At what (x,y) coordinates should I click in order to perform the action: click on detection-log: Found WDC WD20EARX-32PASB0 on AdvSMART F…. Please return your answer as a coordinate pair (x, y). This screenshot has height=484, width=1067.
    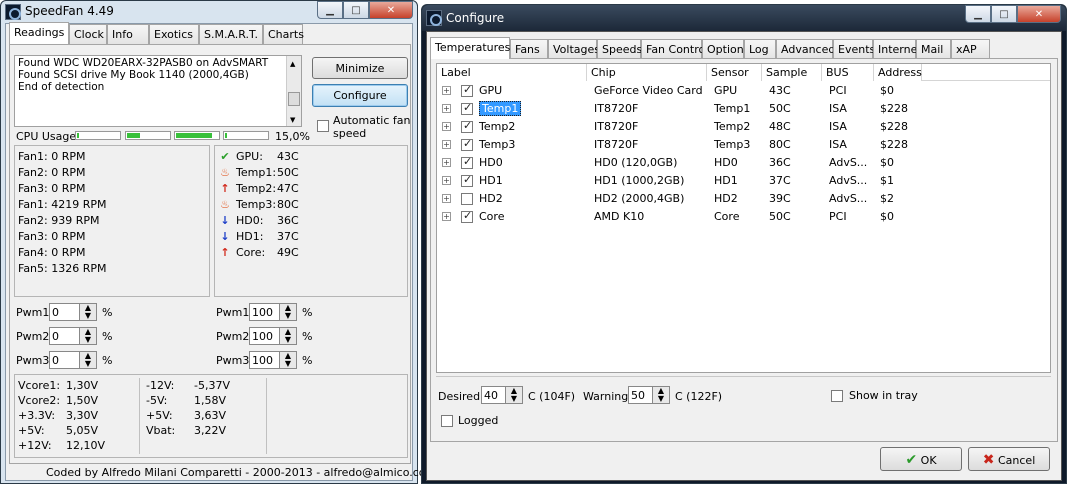
    Looking at the image, I should click on (158, 91).